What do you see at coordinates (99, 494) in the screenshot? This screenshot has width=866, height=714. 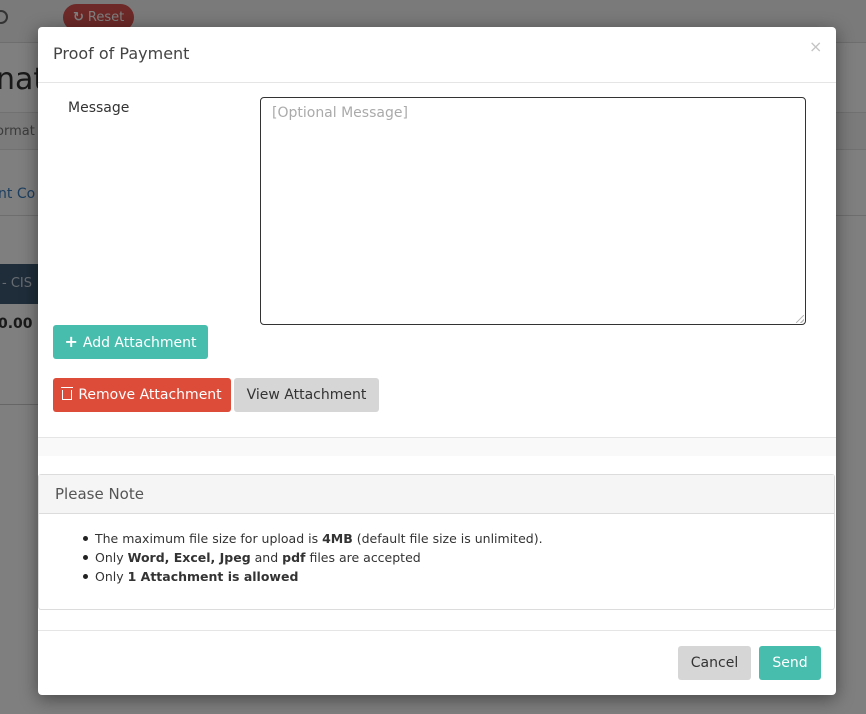 I see `note-panel-title: Please Note` at bounding box center [99, 494].